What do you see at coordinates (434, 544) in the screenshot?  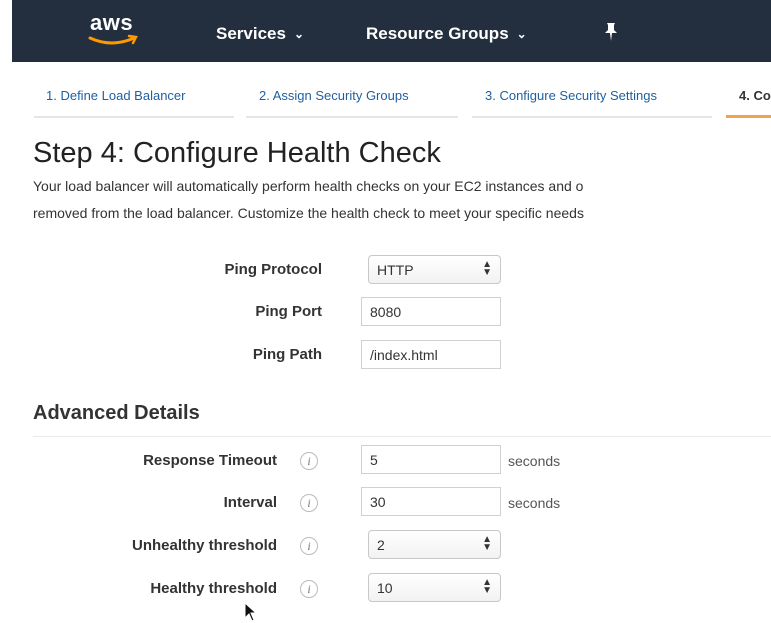 I see `unhealthy-threshold-select: 2 ▲ ▼` at bounding box center [434, 544].